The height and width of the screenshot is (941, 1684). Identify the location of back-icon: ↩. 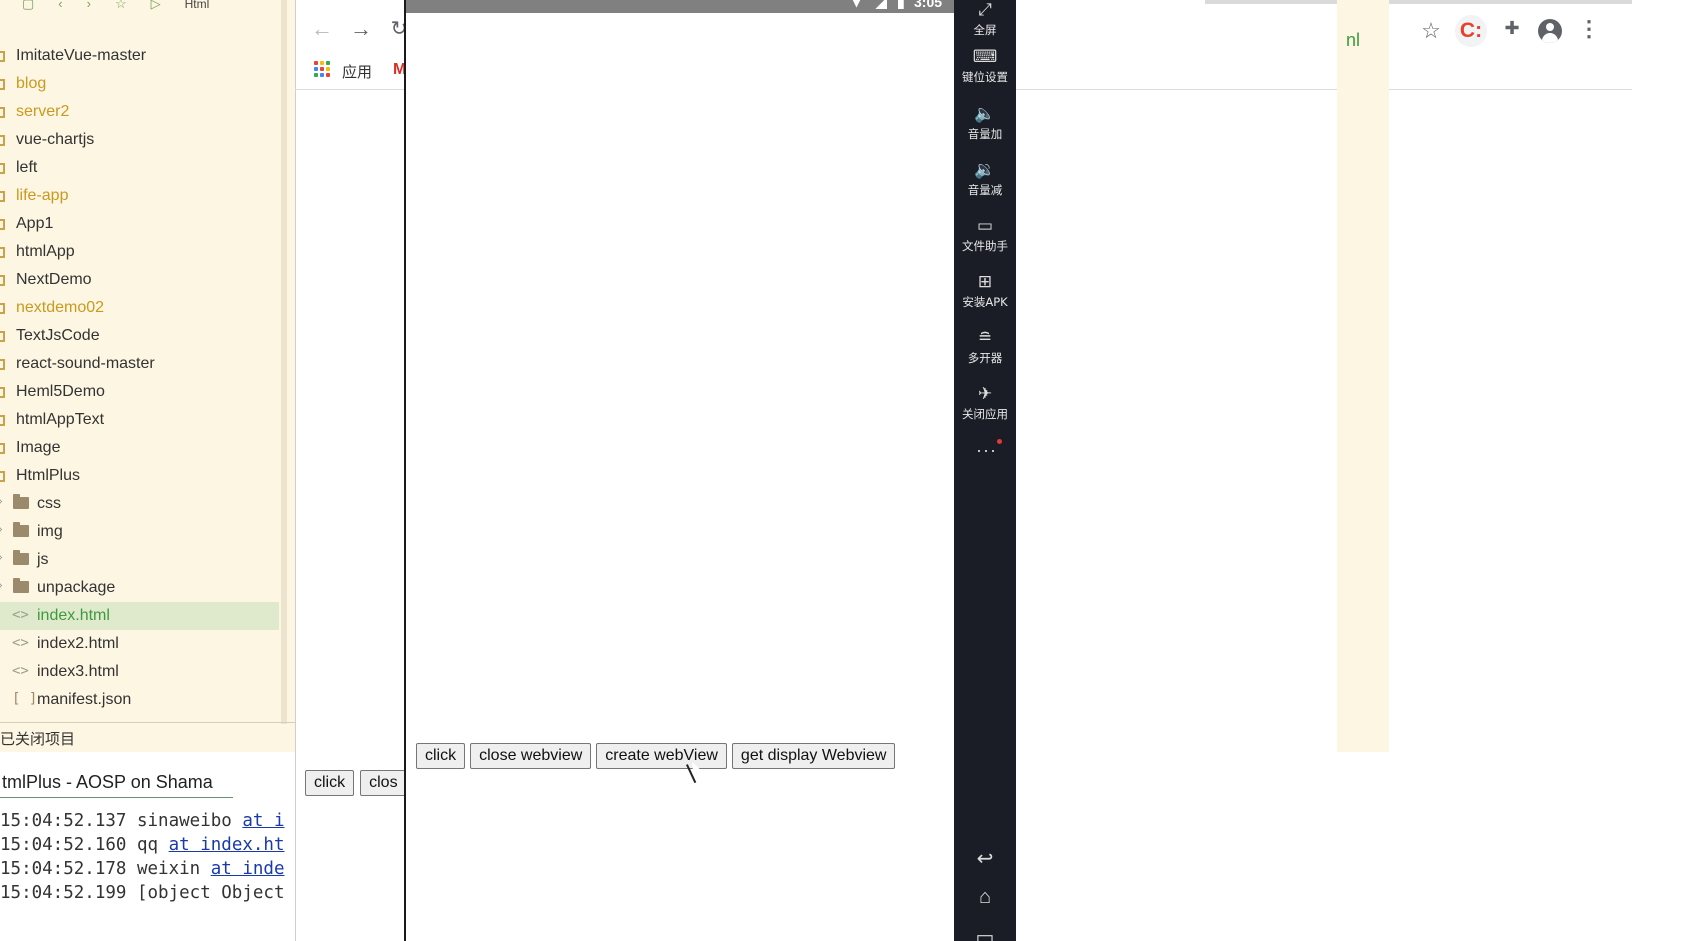
(985, 858).